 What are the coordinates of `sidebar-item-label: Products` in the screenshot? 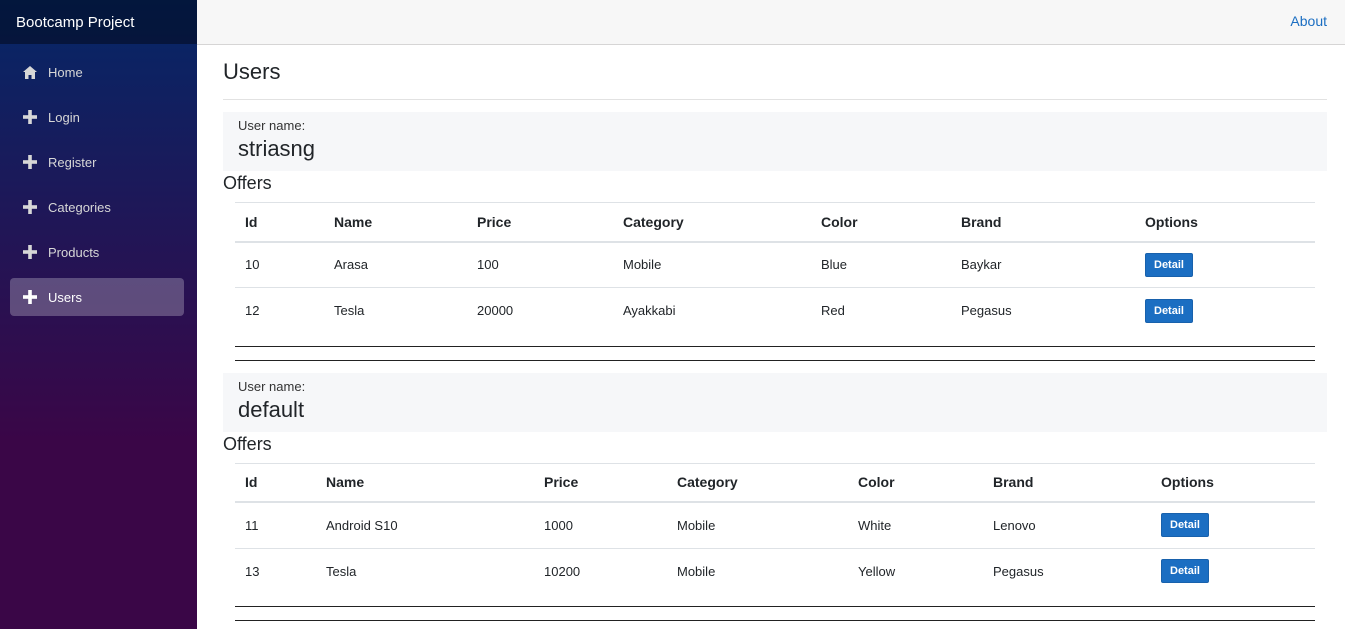 It's located at (74, 252).